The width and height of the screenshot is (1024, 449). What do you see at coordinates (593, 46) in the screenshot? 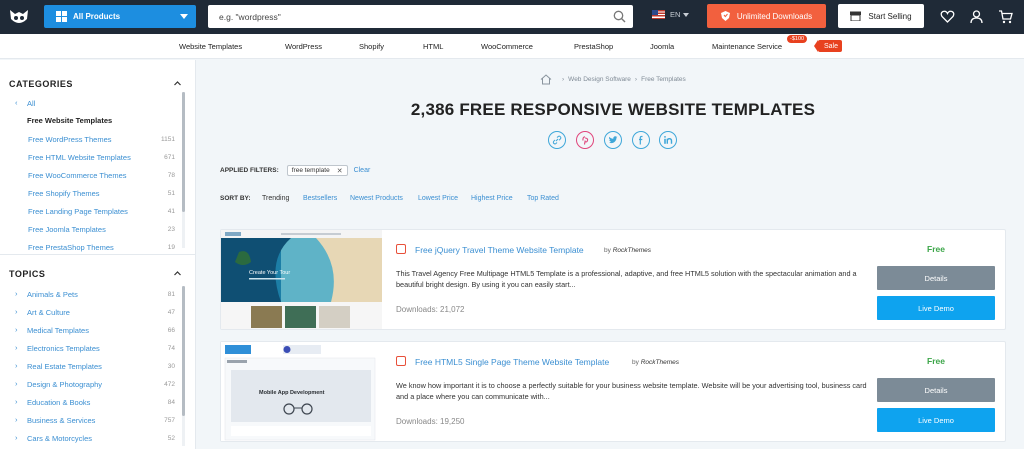
I see `nav-prestashop: PrestaShop` at bounding box center [593, 46].